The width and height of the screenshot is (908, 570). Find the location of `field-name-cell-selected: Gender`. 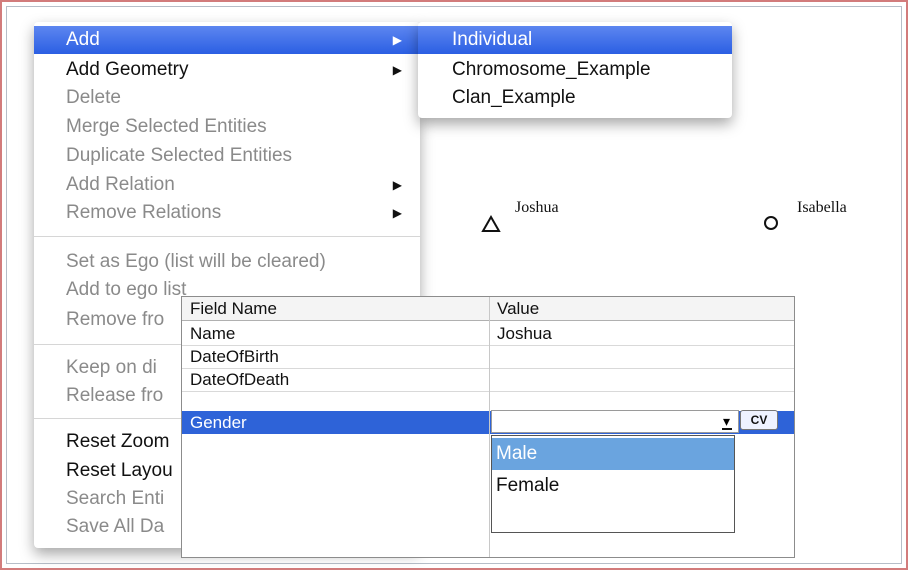

field-name-cell-selected: Gender is located at coordinates (335, 423).